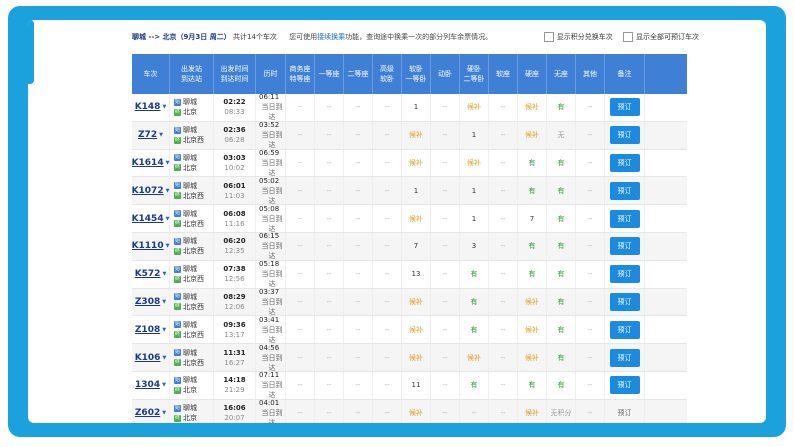 This screenshot has height=447, width=794. What do you see at coordinates (148, 219) in the screenshot?
I see `train-number-link: K1454` at bounding box center [148, 219].